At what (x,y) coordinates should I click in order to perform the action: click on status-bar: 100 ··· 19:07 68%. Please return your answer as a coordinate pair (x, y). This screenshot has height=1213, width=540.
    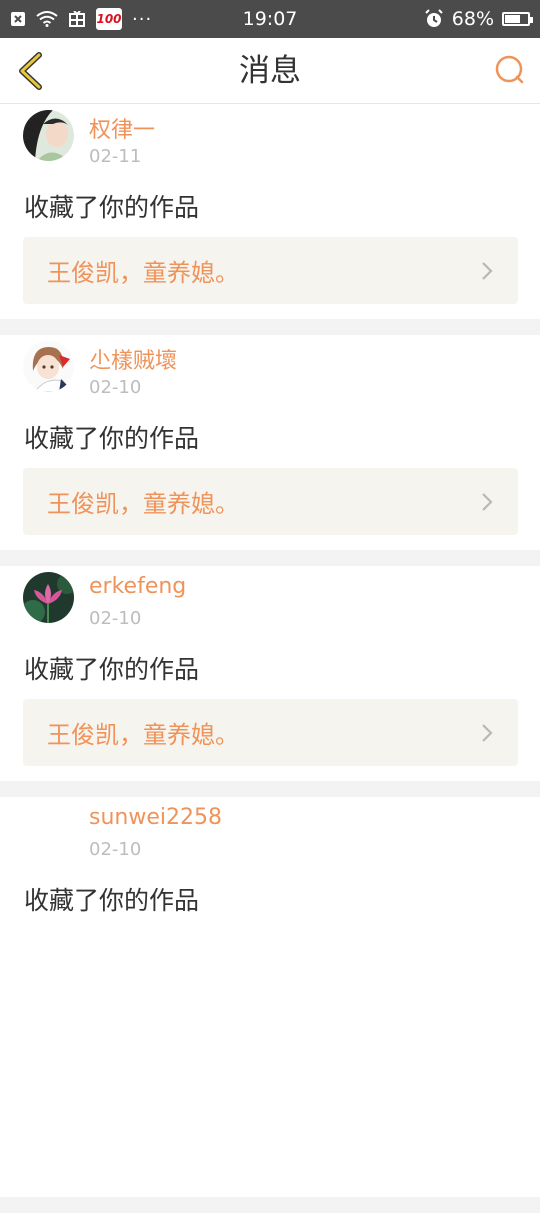
    Looking at the image, I should click on (270, 19).